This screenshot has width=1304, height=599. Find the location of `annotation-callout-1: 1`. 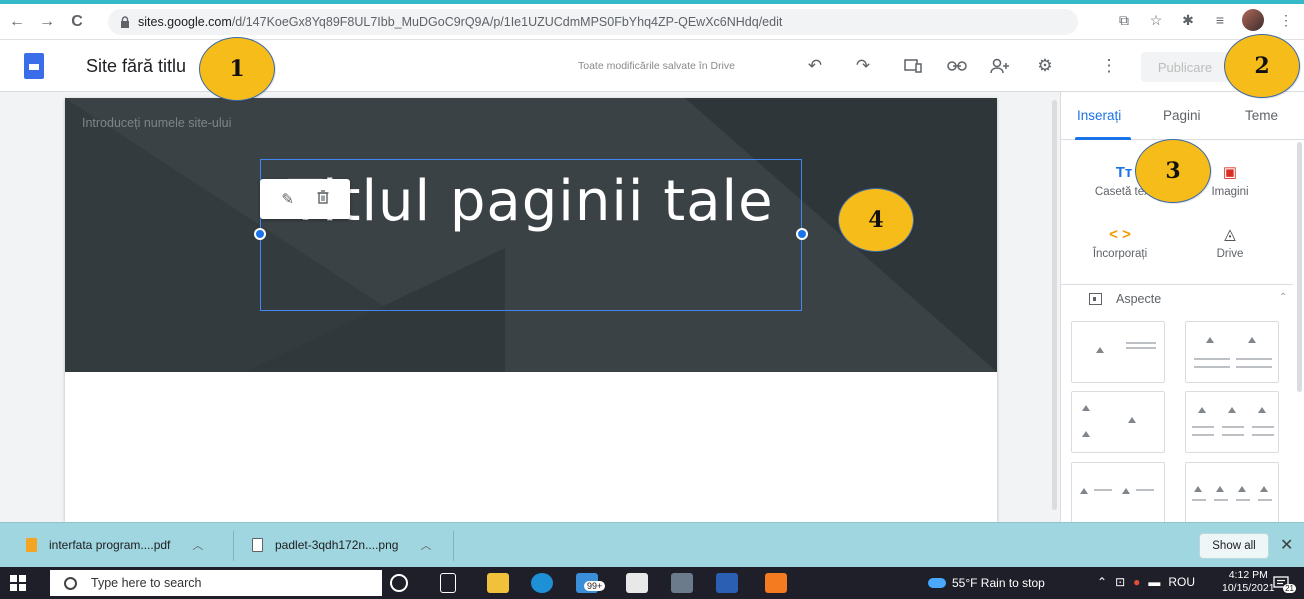

annotation-callout-1: 1 is located at coordinates (237, 69).